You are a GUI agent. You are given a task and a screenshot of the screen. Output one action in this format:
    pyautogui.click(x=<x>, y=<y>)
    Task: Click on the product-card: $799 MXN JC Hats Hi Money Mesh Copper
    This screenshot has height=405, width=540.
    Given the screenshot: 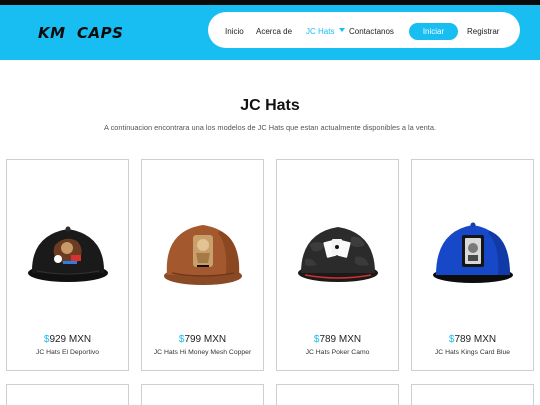 What is the action you would take?
    pyautogui.click(x=202, y=265)
    